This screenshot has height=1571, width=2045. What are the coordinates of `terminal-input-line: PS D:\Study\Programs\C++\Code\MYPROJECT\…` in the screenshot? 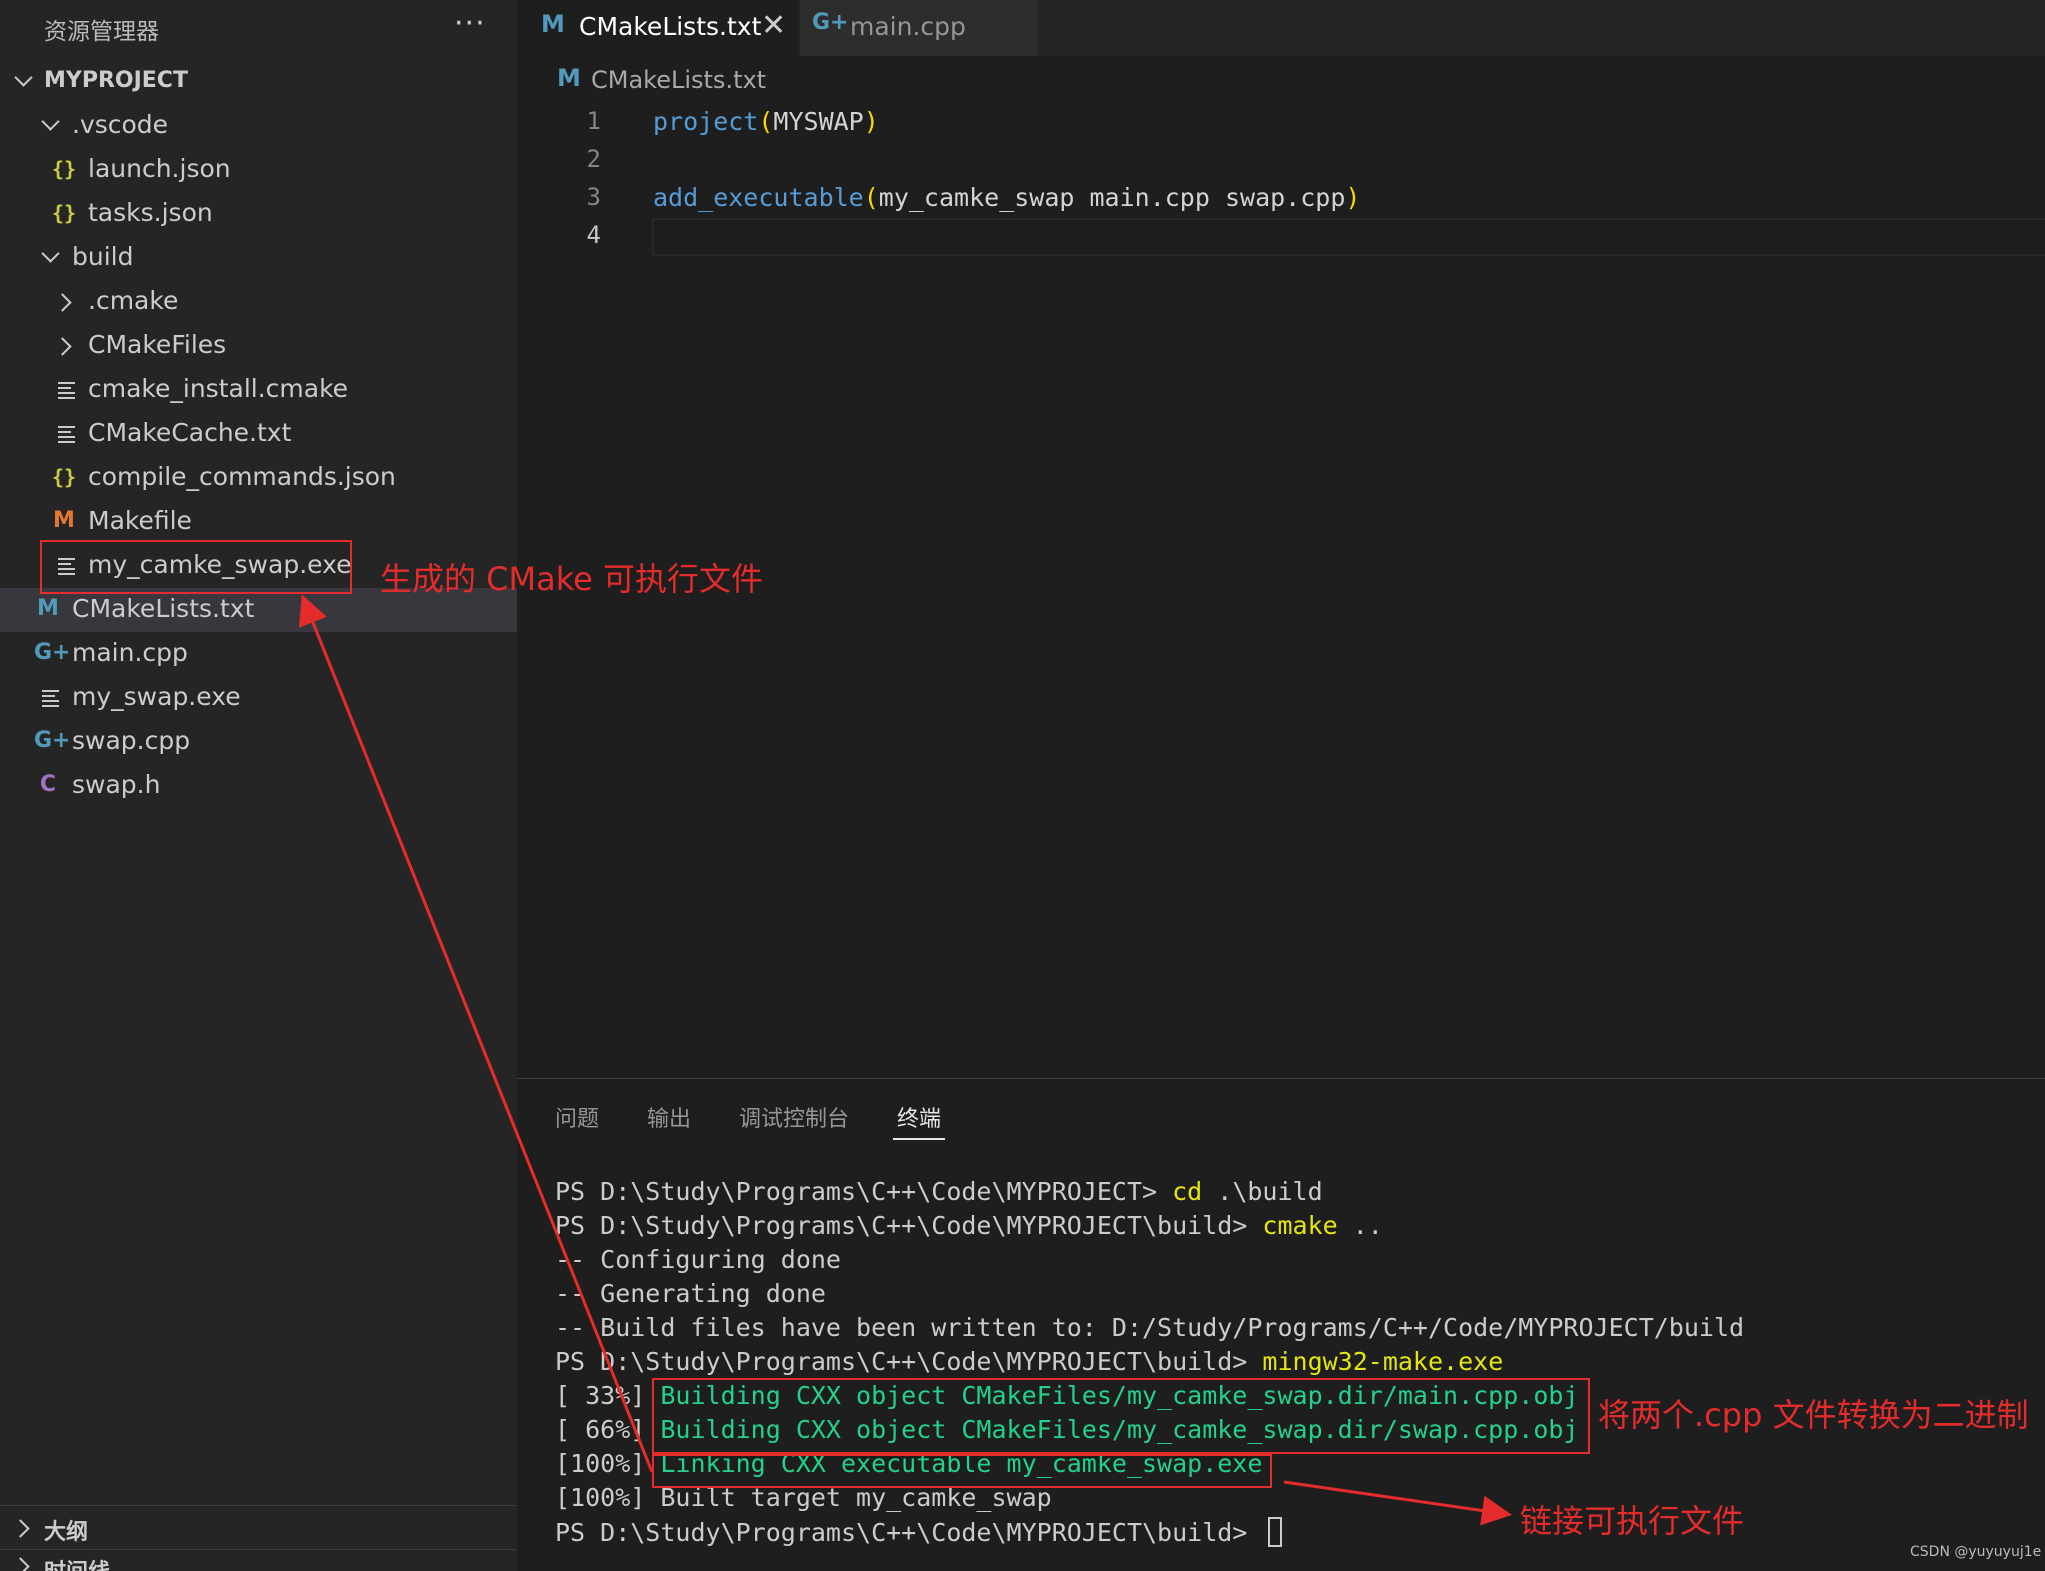 It's located at (919, 1532).